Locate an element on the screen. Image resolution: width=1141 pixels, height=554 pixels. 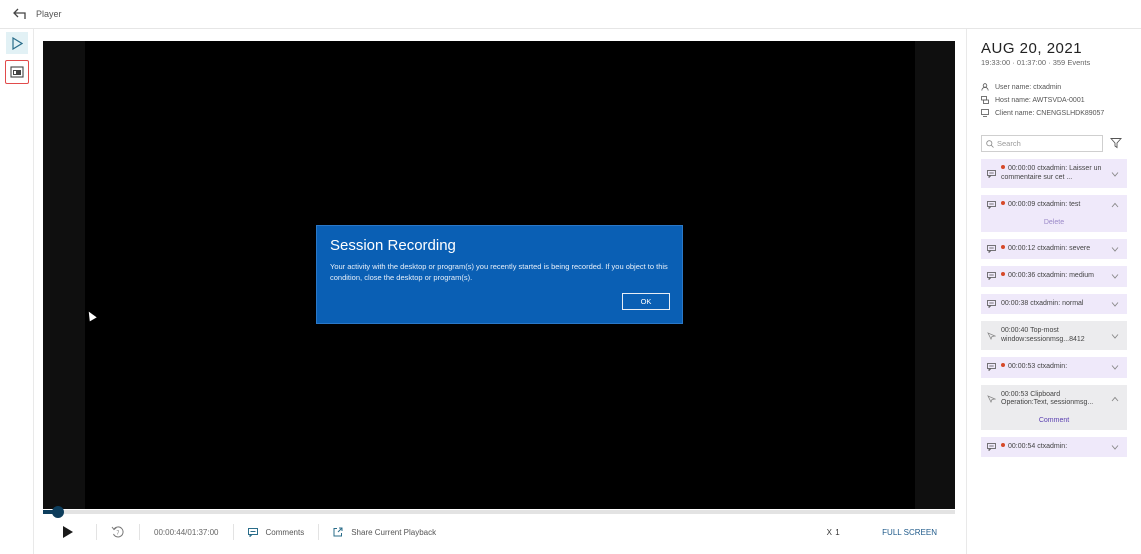
search-placeholder: Search is located at coordinates (1009, 143).